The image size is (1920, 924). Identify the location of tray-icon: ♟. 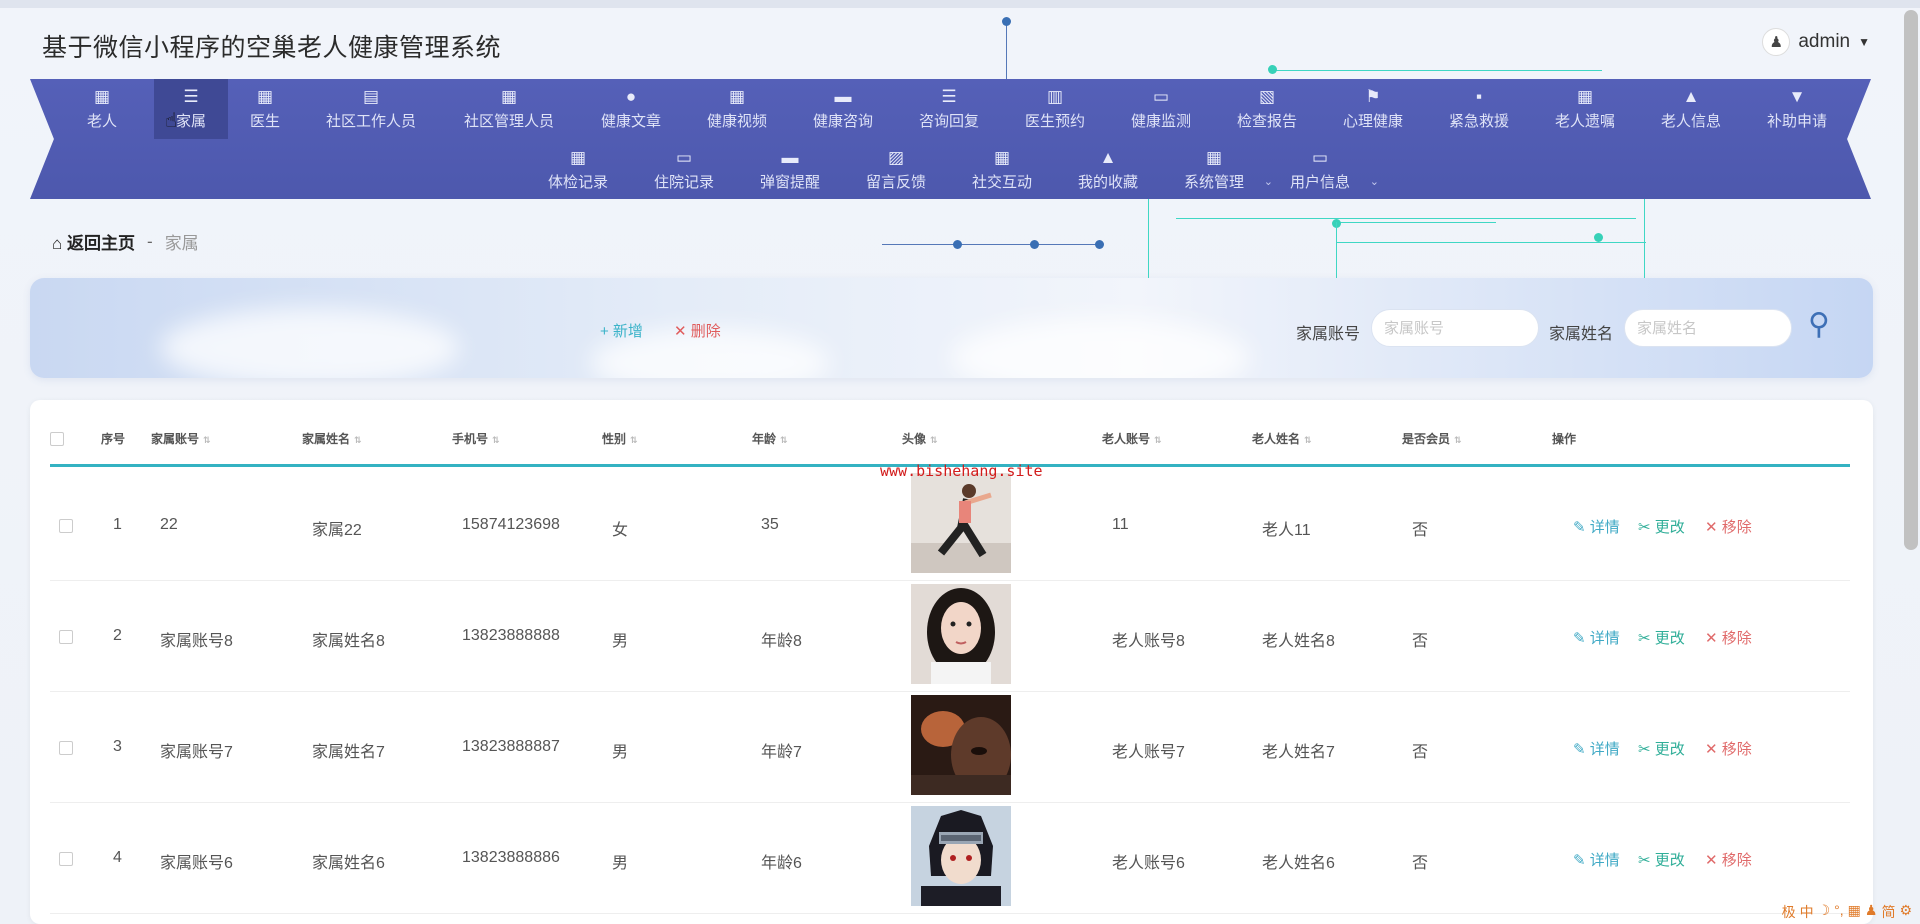
(1871, 912).